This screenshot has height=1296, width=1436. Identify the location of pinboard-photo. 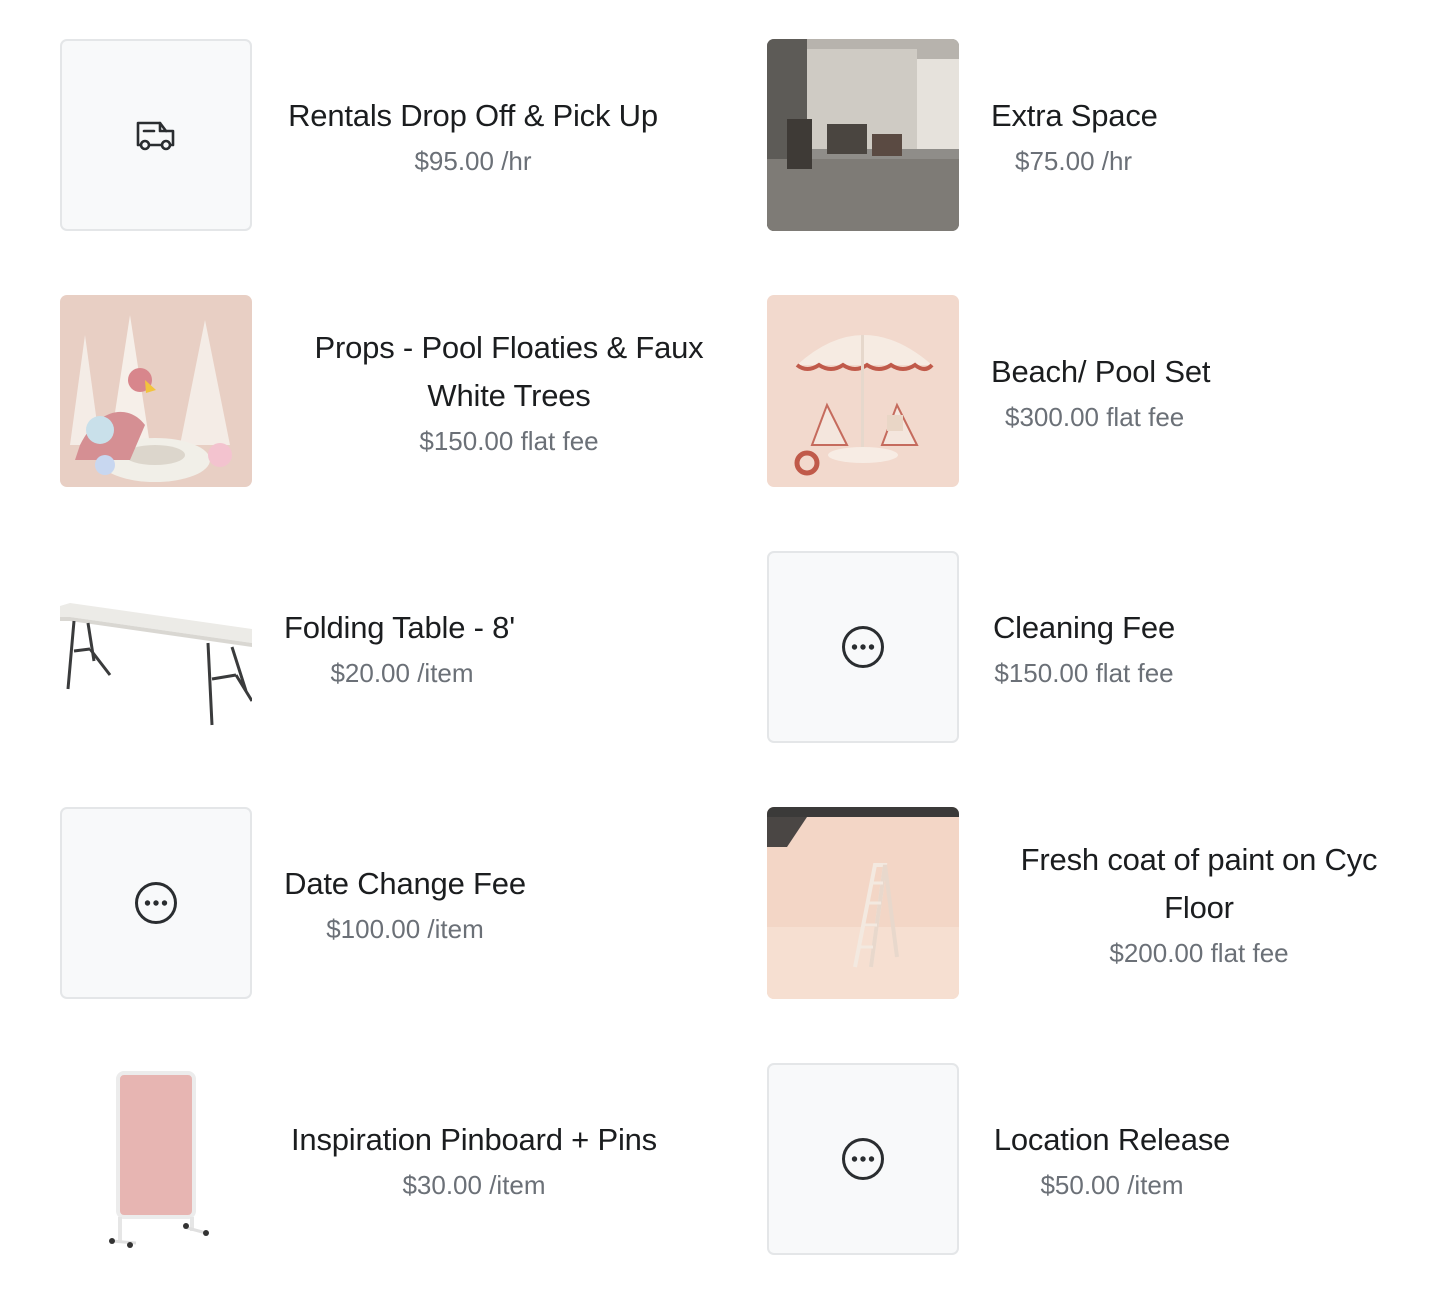
(156, 1159).